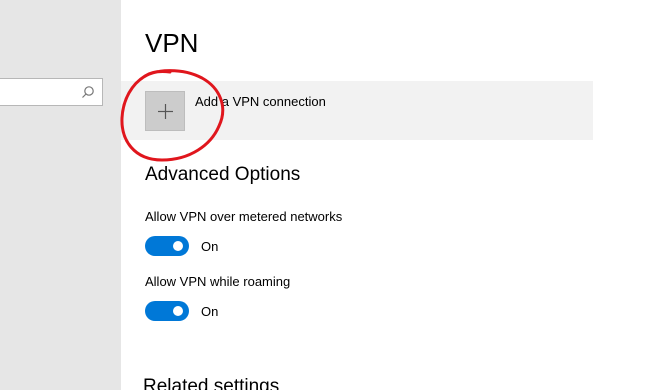  Describe the element at coordinates (172, 43) in the screenshot. I see `page-title: VPN` at that location.